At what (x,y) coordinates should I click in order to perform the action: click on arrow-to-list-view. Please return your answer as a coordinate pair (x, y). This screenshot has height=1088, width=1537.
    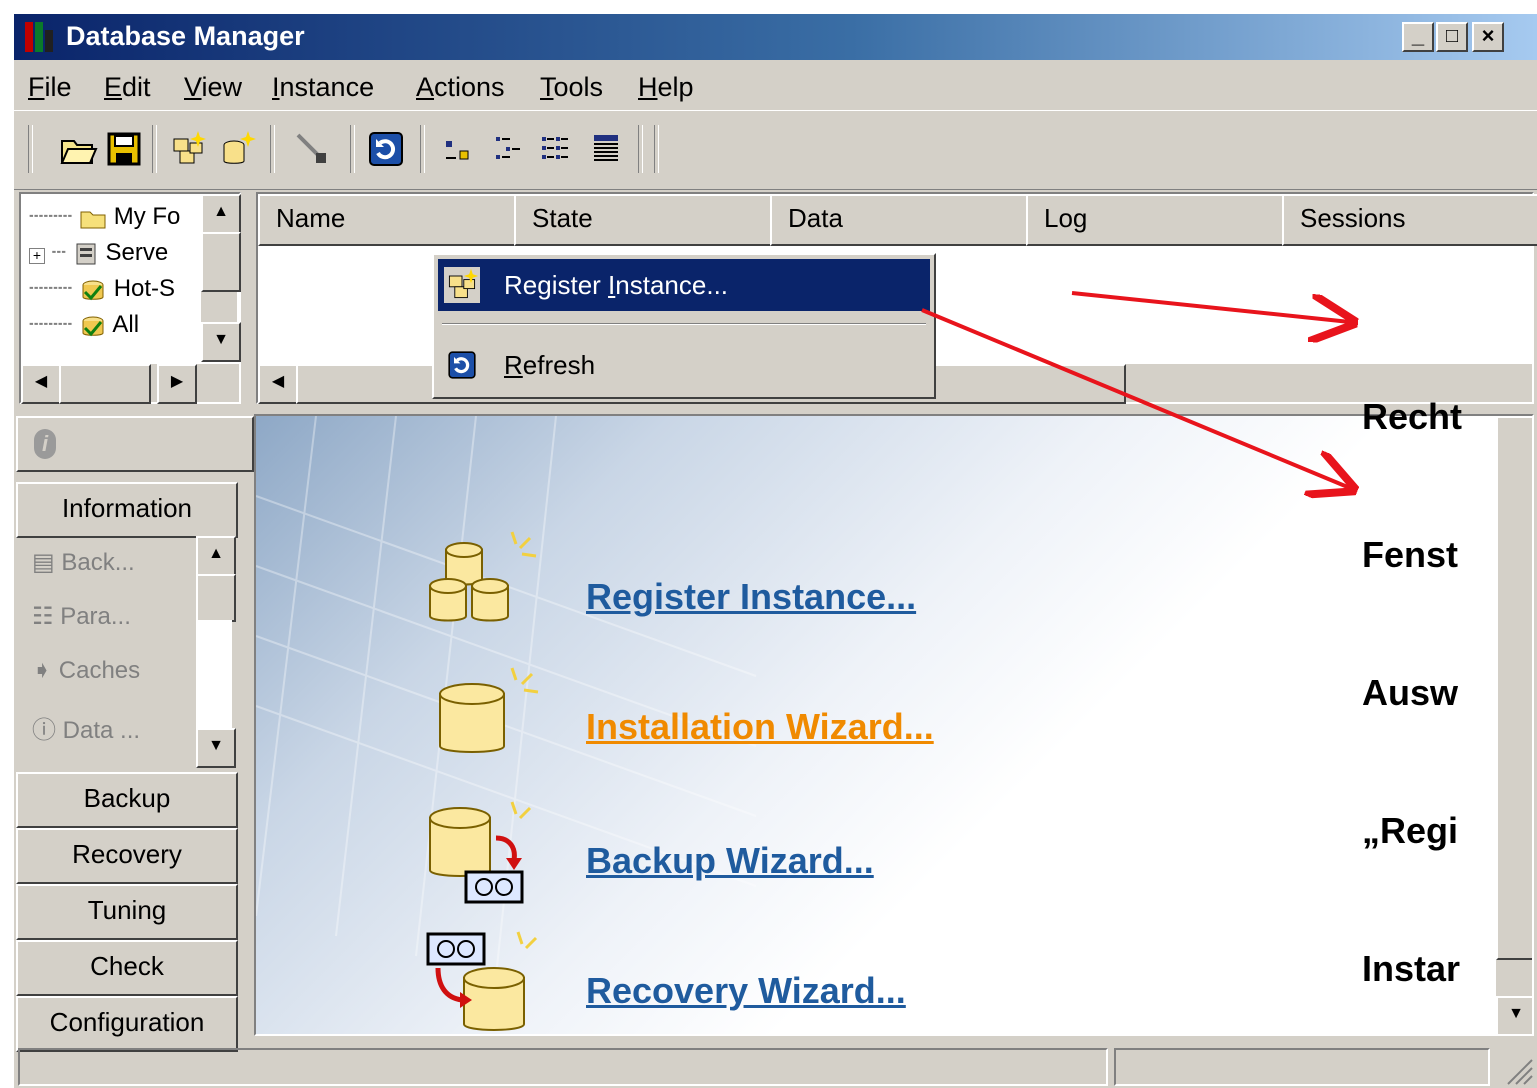
    Looking at the image, I should click on (1210, 306).